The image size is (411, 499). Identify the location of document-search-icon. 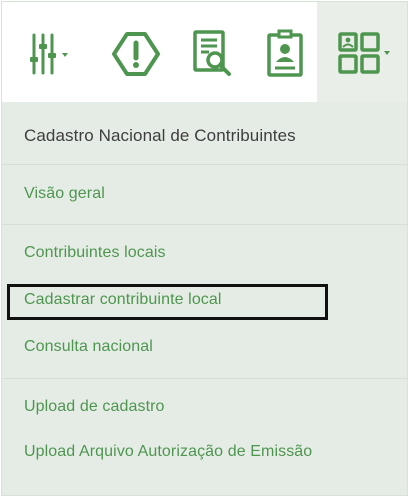
(212, 53).